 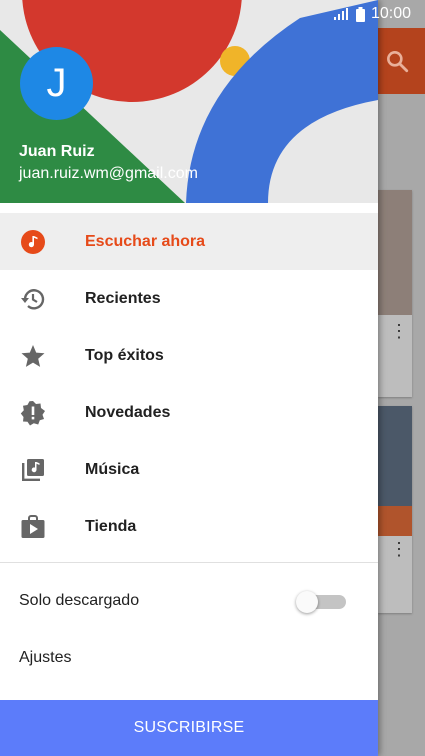 I want to click on menu-item-label: Tienda, so click(x=111, y=526).